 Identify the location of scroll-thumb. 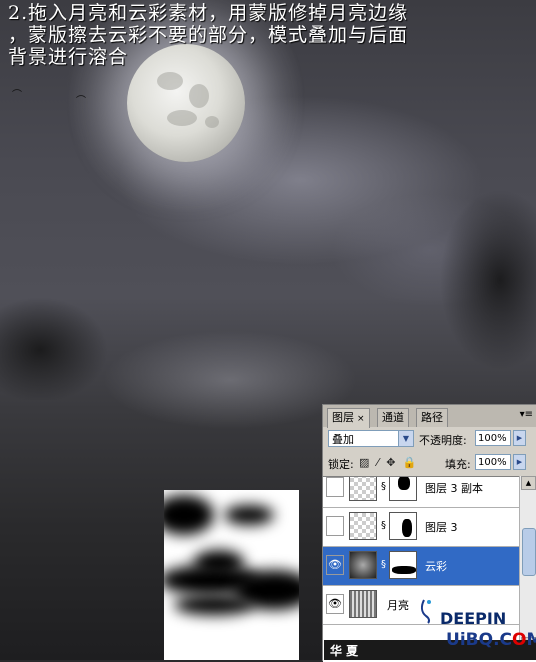
(529, 552).